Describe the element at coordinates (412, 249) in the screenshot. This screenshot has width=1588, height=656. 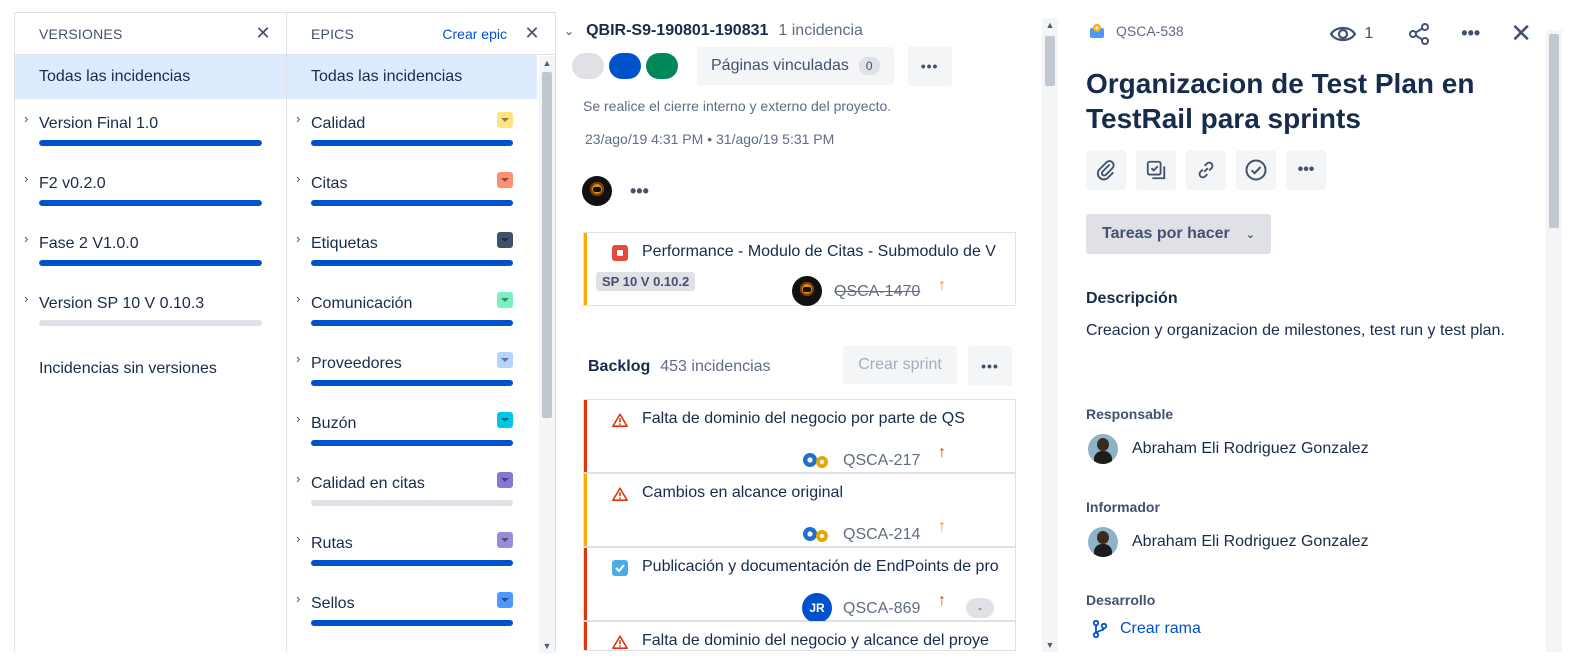
I see `epic-item: › Etiquetas` at that location.